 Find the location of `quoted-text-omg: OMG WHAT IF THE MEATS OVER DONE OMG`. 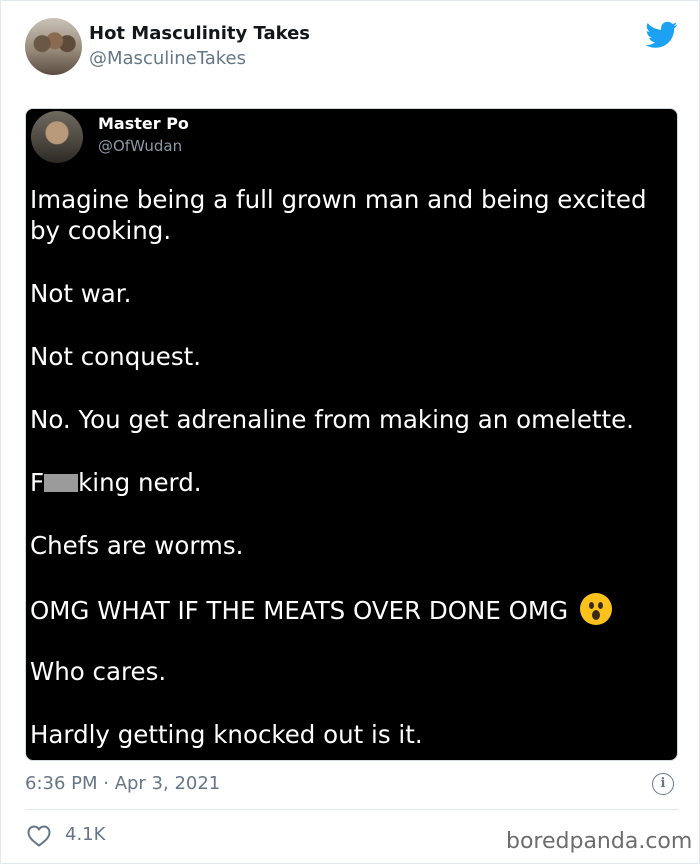

quoted-text-omg: OMG WHAT IF THE MEATS OVER DONE OMG is located at coordinates (299, 610).